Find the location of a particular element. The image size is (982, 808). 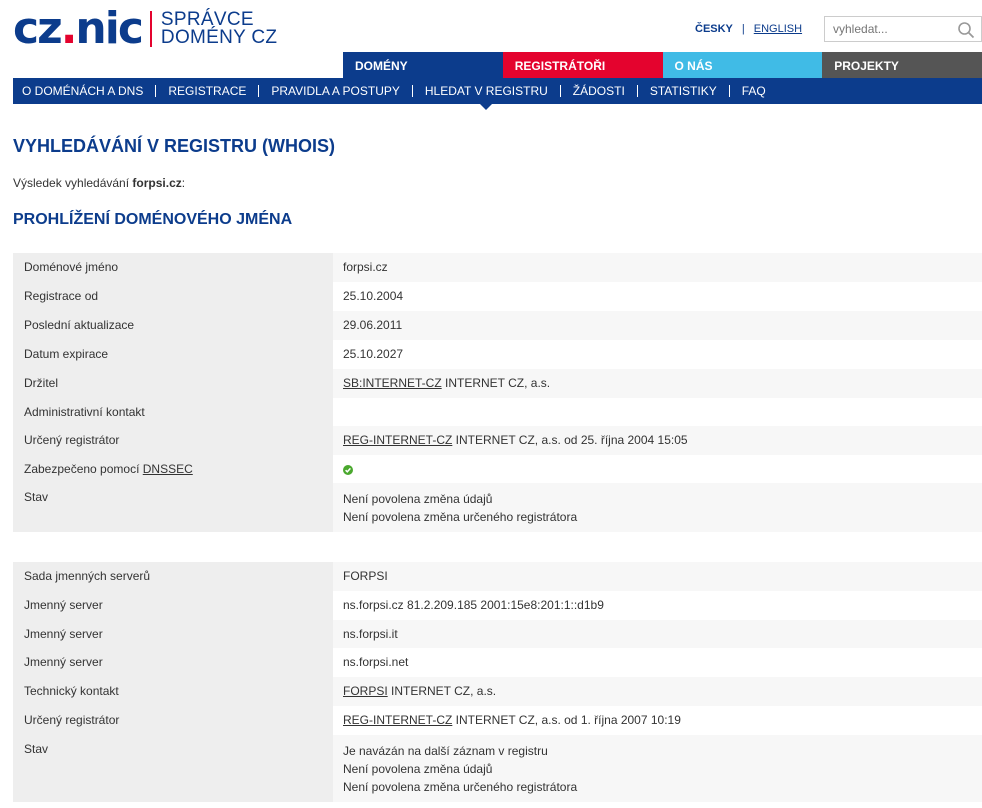

category-tabs: DOMÉNY REGISTRÁTOŘI O NÁS PROJEKTY is located at coordinates (662, 65).